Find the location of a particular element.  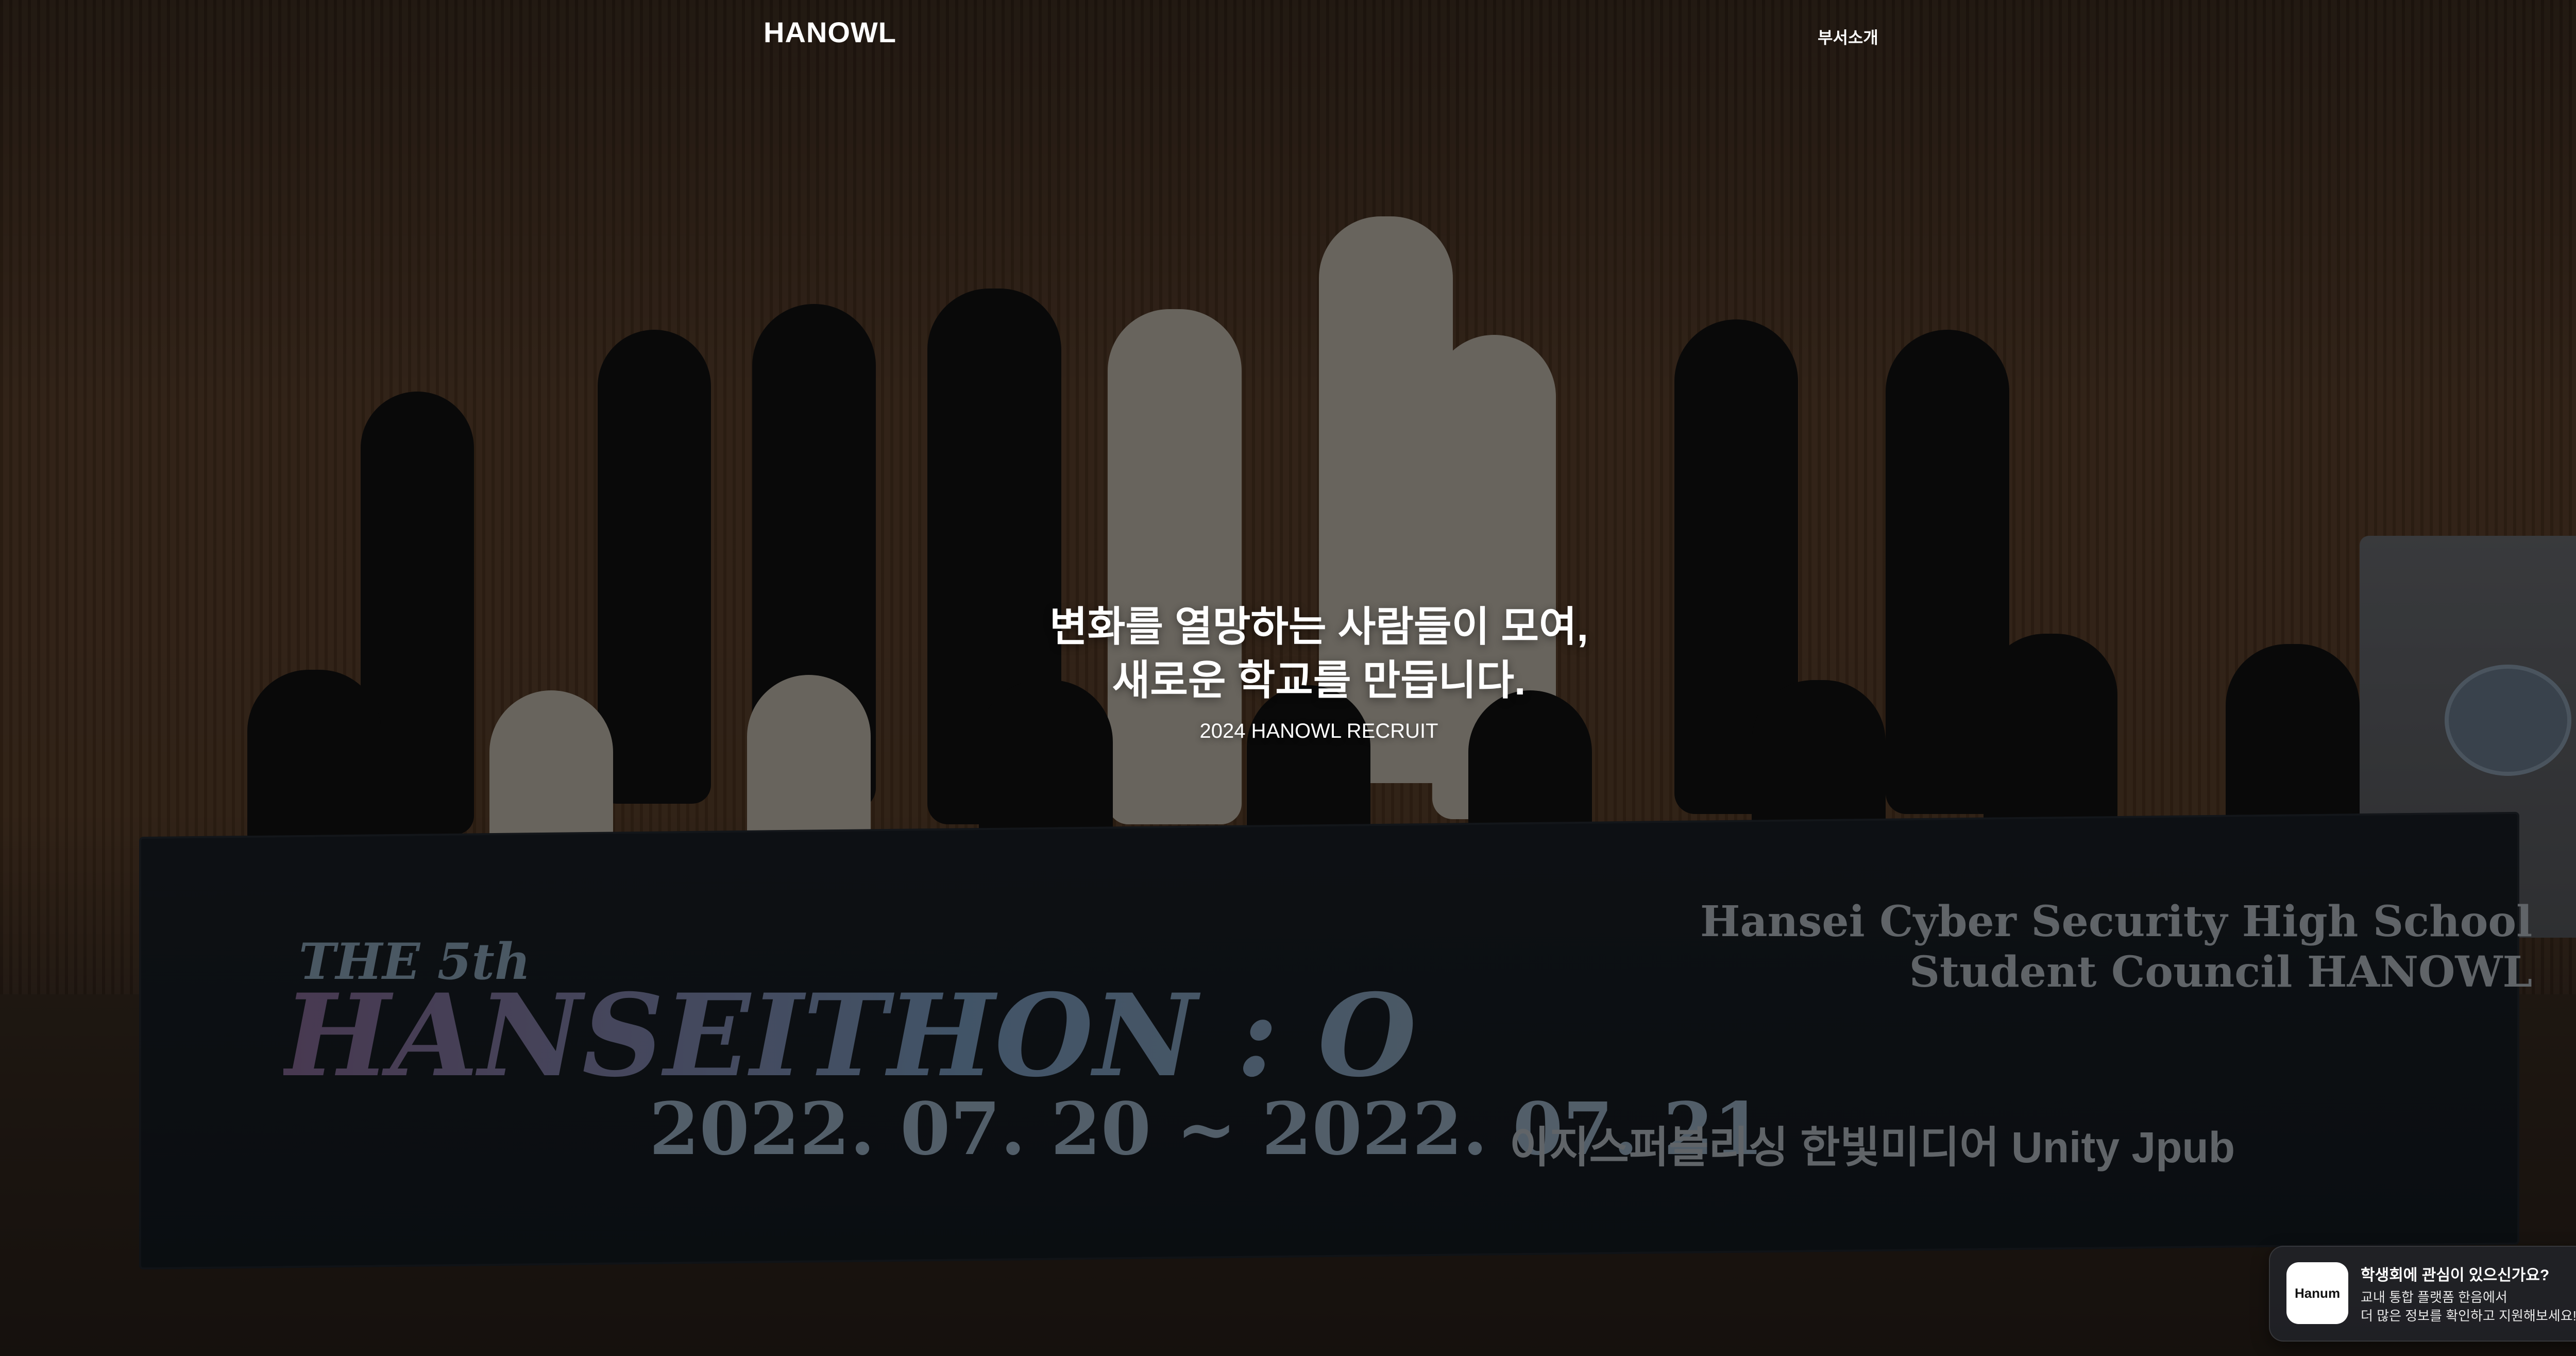

site-logo: HANOWL is located at coordinates (830, 32).